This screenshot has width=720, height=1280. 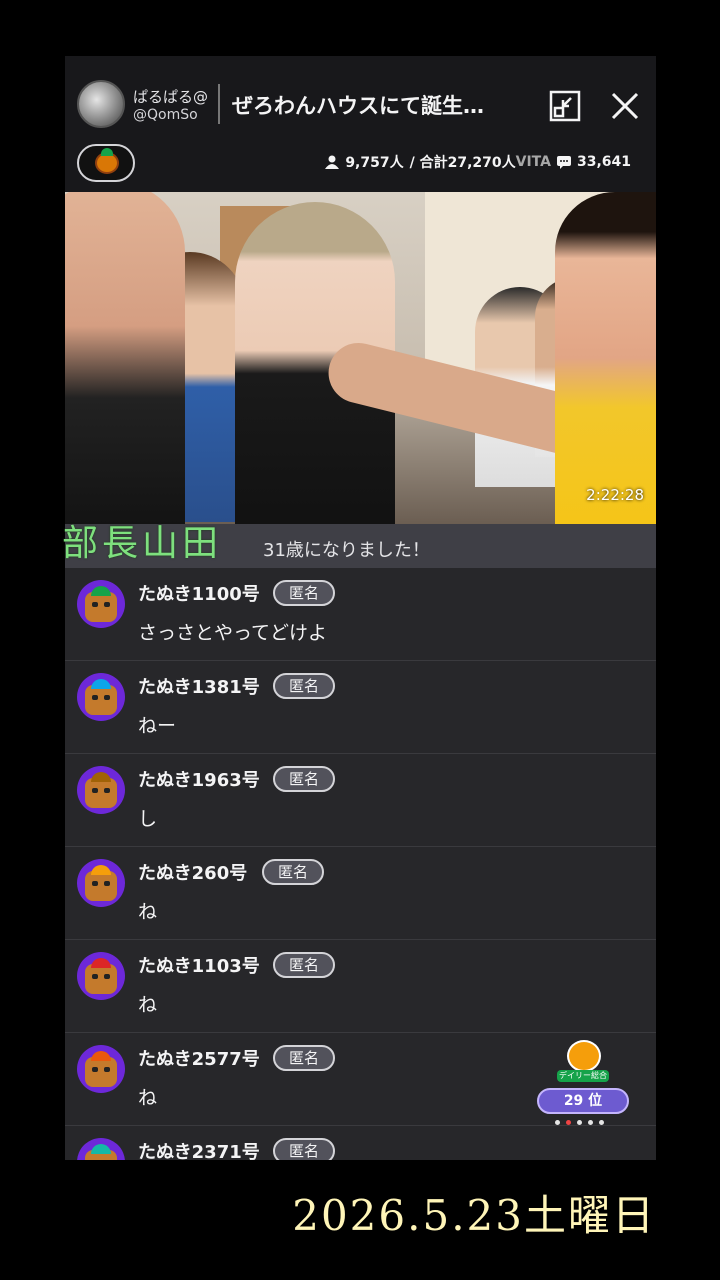 I want to click on viewer-icon, so click(x=332, y=162).